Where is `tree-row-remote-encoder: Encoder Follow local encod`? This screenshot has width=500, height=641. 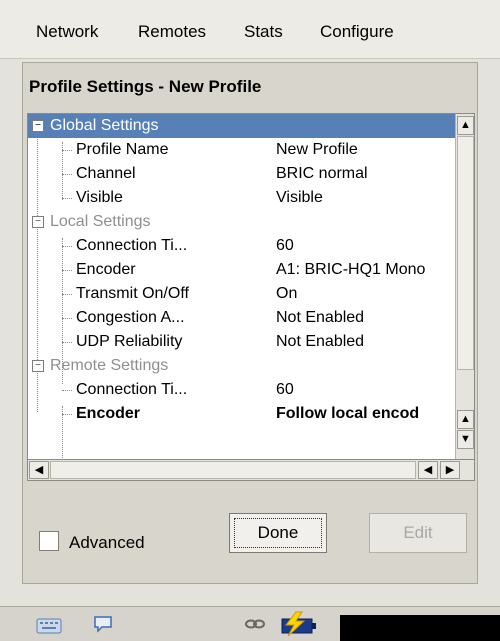
tree-row-remote-encoder: Encoder Follow local encod is located at coordinates (242, 414).